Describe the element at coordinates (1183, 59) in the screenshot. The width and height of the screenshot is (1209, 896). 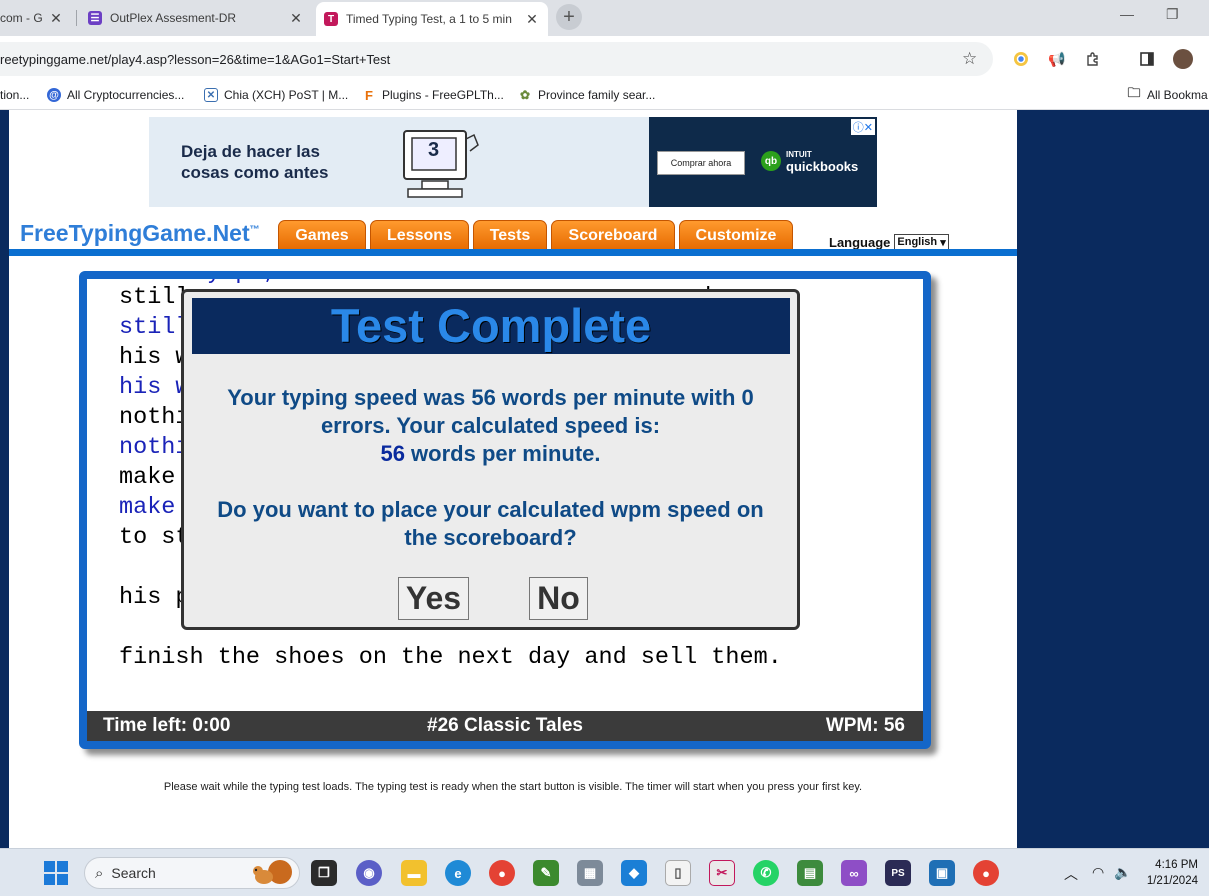
I see `profile-avatar` at that location.